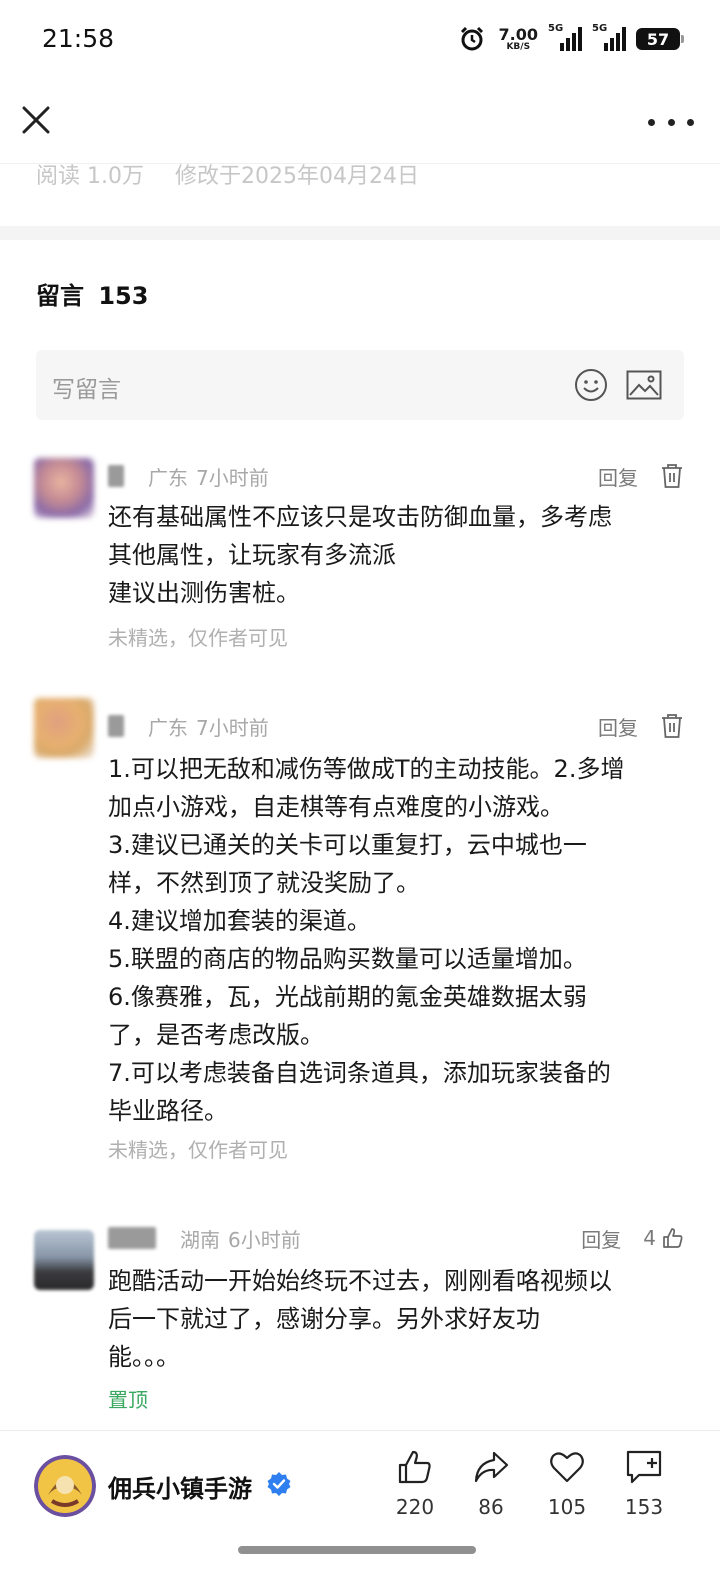 The width and height of the screenshot is (720, 1584). What do you see at coordinates (252, 555) in the screenshot?
I see `comment-line: 其他属性，让玩家有多流派` at bounding box center [252, 555].